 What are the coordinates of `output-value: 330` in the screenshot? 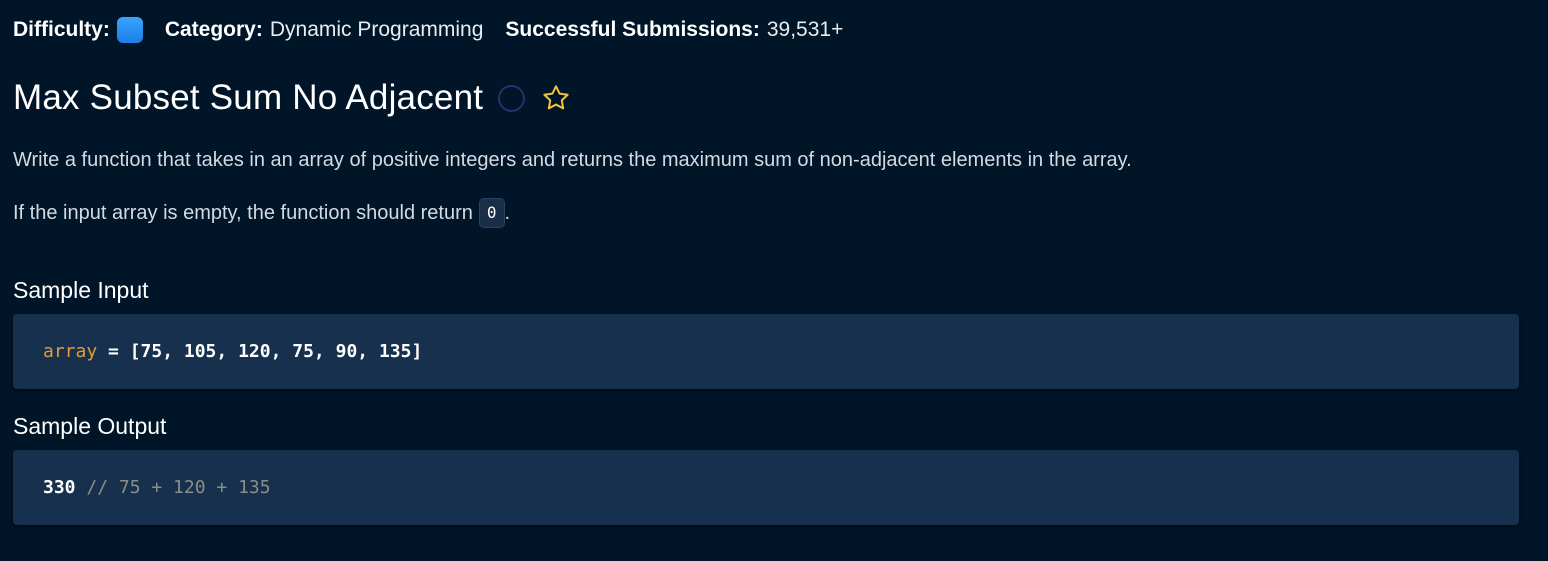 It's located at (59, 487).